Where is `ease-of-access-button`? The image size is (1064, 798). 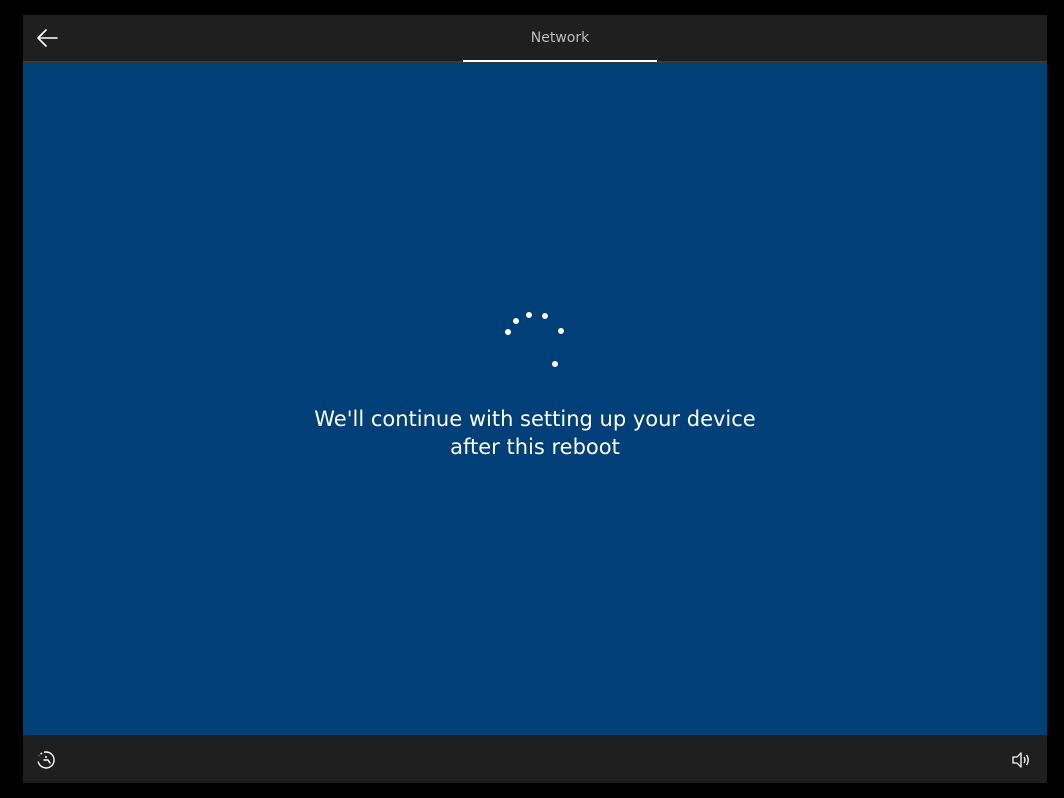
ease-of-access-button is located at coordinates (46, 760).